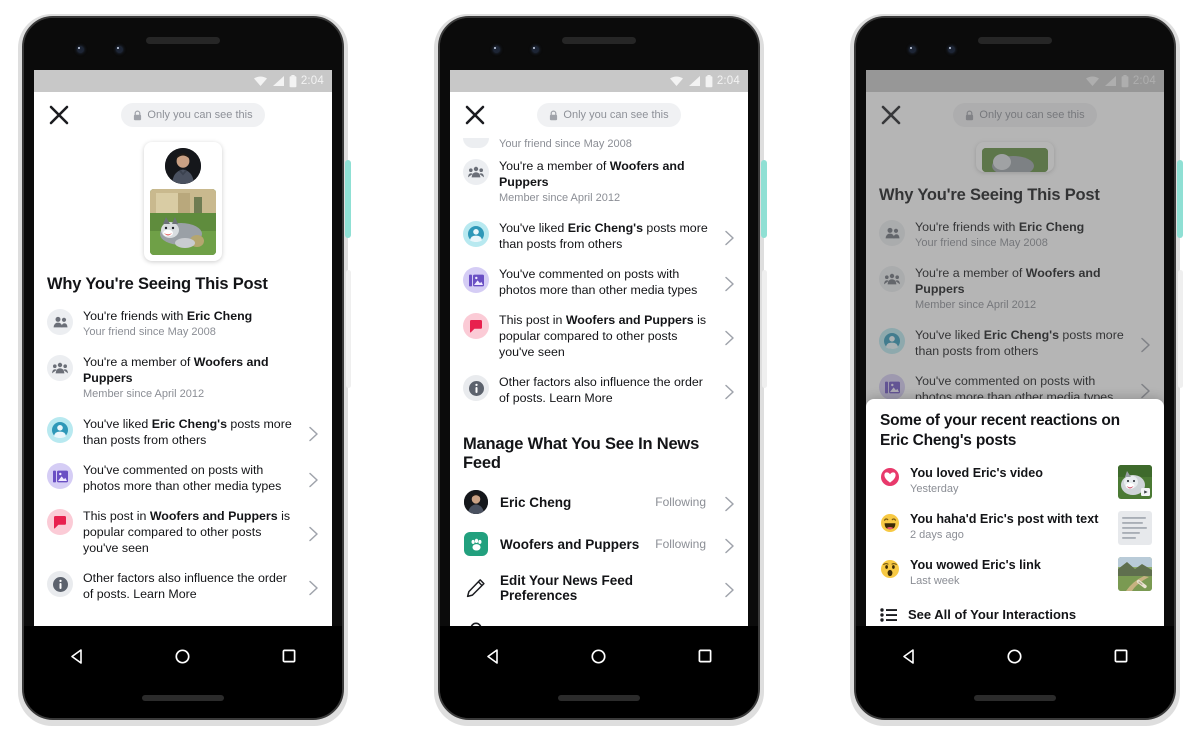 The height and width of the screenshot is (739, 1200). Describe the element at coordinates (599, 672) in the screenshot. I see `android-nav-bar` at that location.